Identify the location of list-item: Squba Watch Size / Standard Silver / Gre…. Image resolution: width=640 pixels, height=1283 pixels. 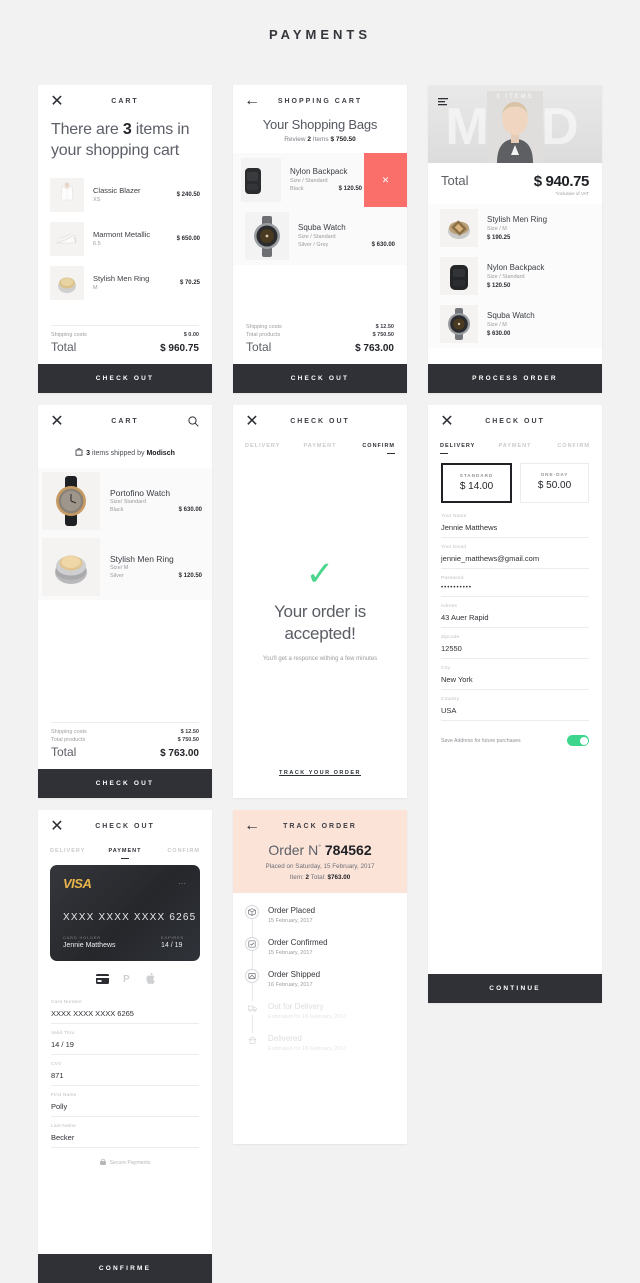
(320, 236).